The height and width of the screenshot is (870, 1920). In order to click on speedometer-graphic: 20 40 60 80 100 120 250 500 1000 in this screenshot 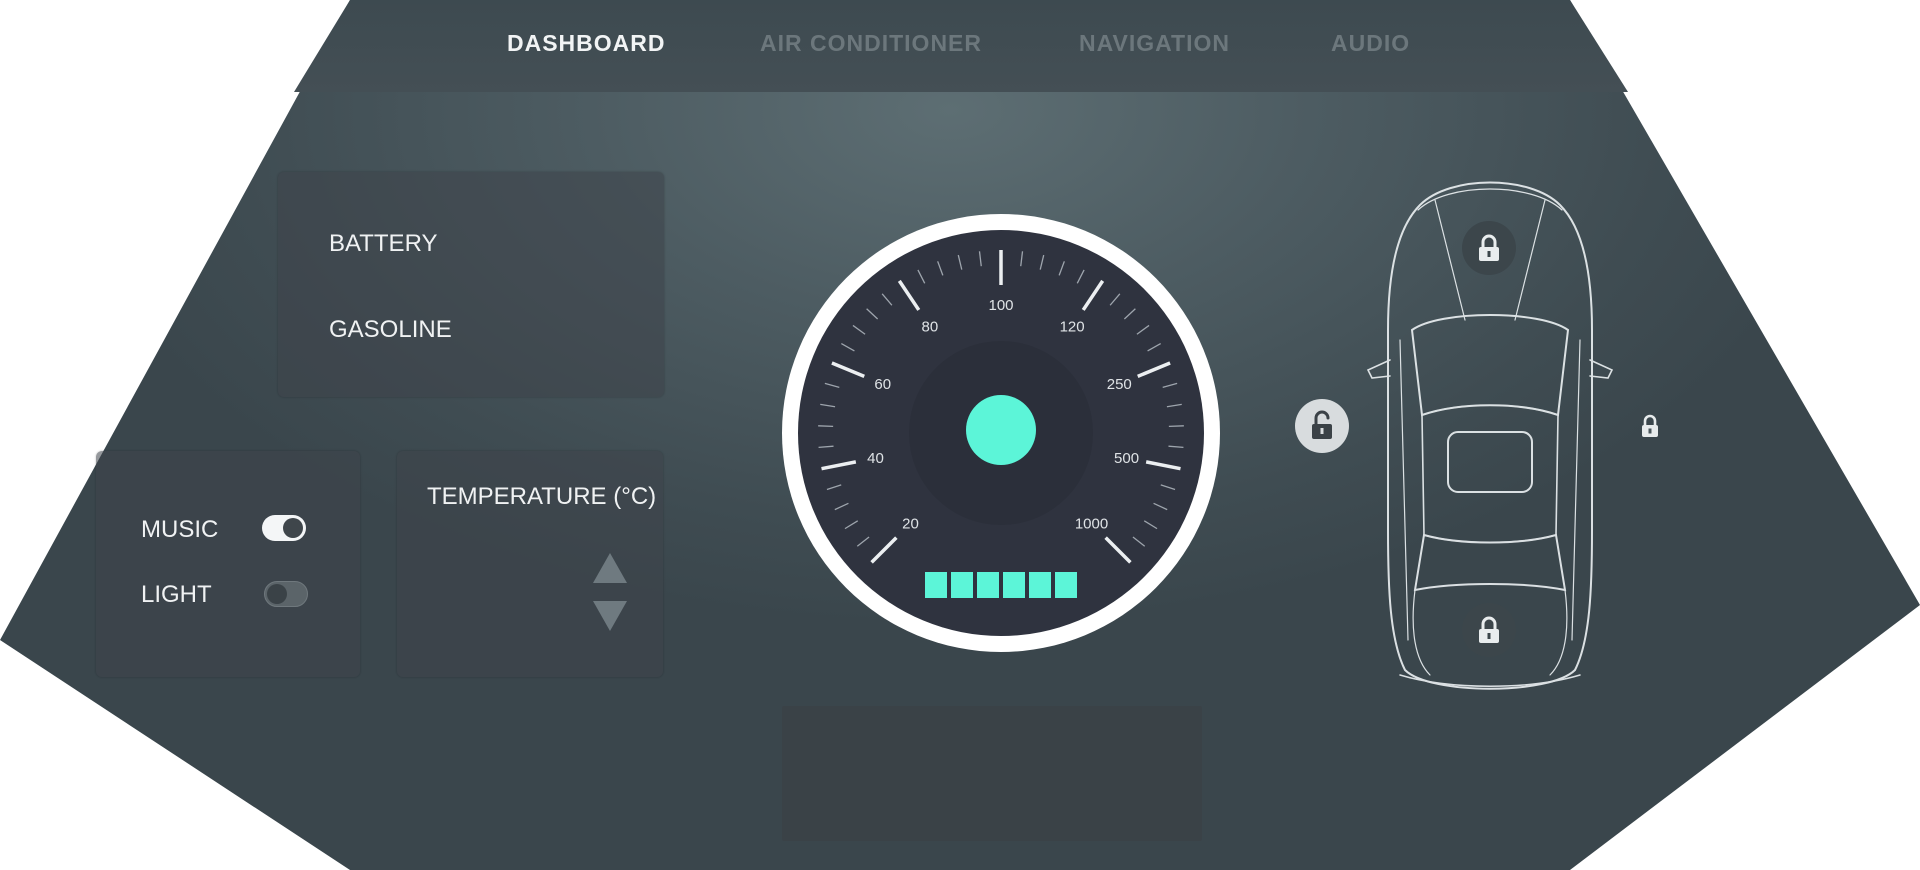, I will do `click(1001, 433)`.